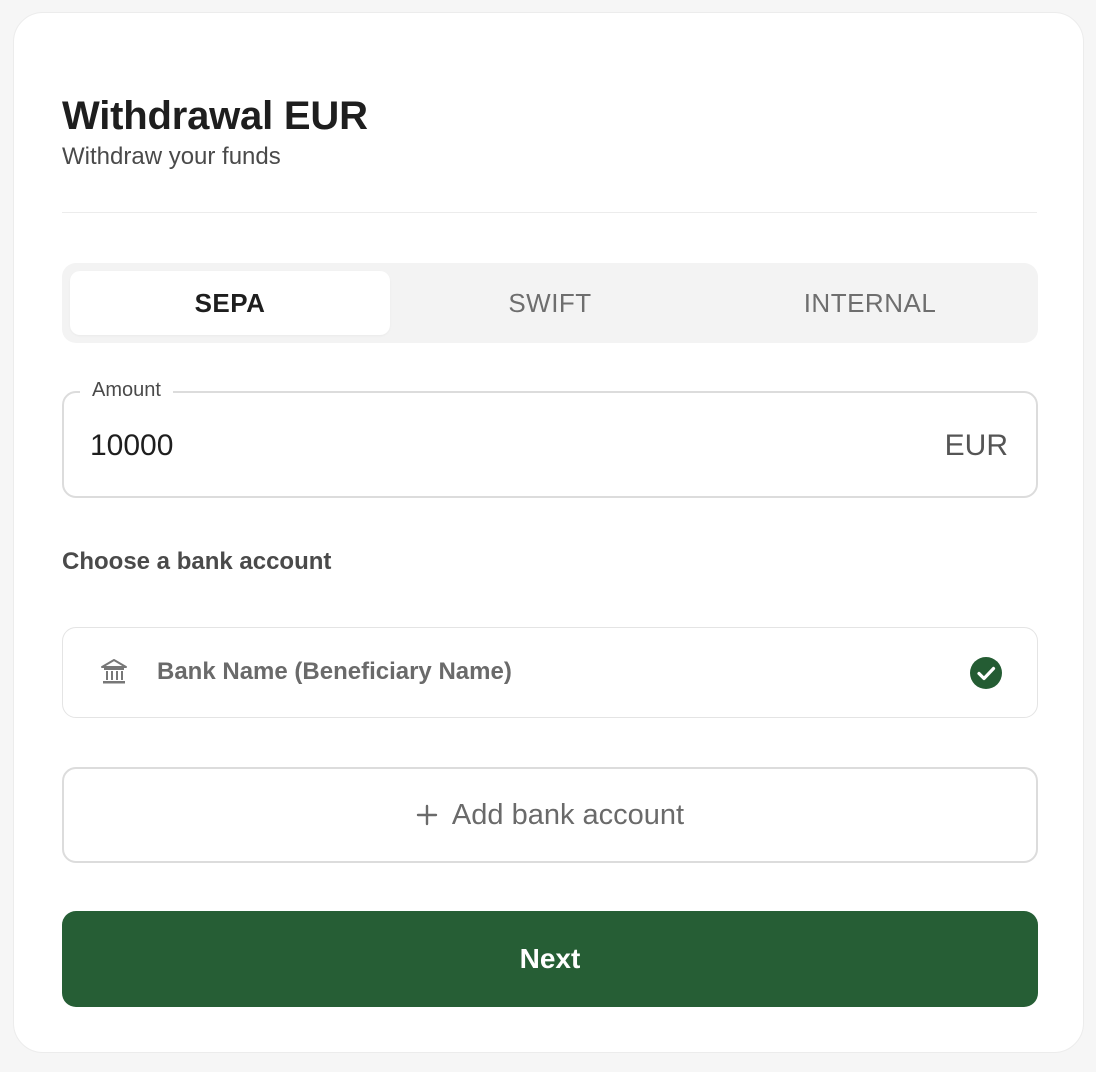  What do you see at coordinates (197, 561) in the screenshot?
I see `bank-section-label: Choose a bank account` at bounding box center [197, 561].